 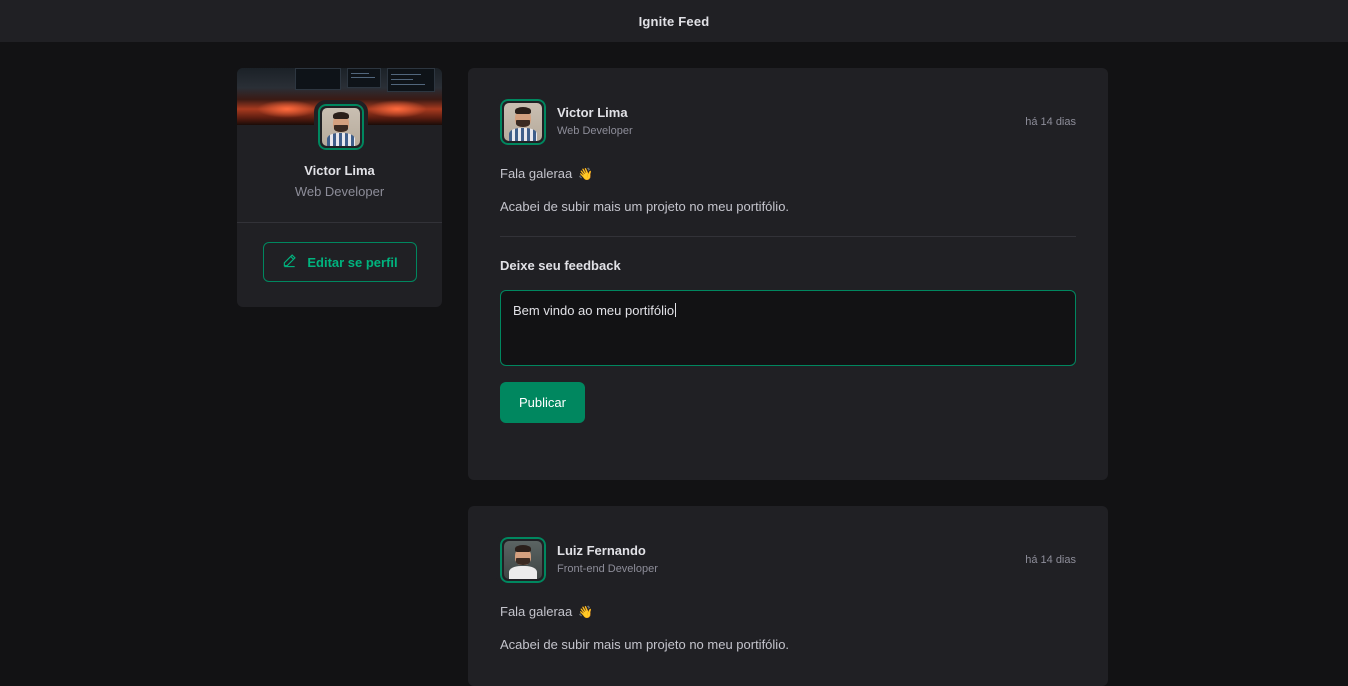 I want to click on edit-profile-label: Editar se perfil, so click(x=352, y=262).